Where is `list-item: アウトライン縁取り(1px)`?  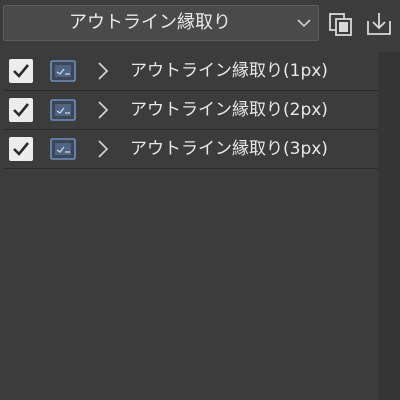 list-item: アウトライン縁取り(1px) is located at coordinates (190, 71).